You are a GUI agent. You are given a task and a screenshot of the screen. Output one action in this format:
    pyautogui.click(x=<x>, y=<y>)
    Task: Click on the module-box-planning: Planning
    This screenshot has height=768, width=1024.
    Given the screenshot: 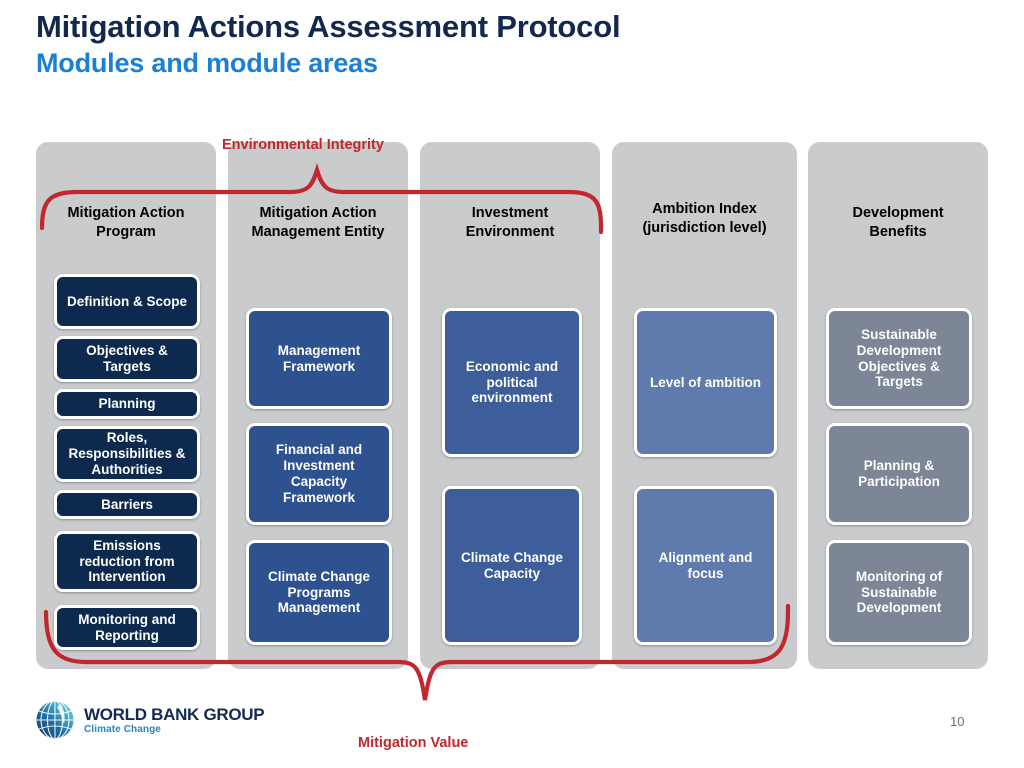 What is the action you would take?
    pyautogui.click(x=127, y=404)
    